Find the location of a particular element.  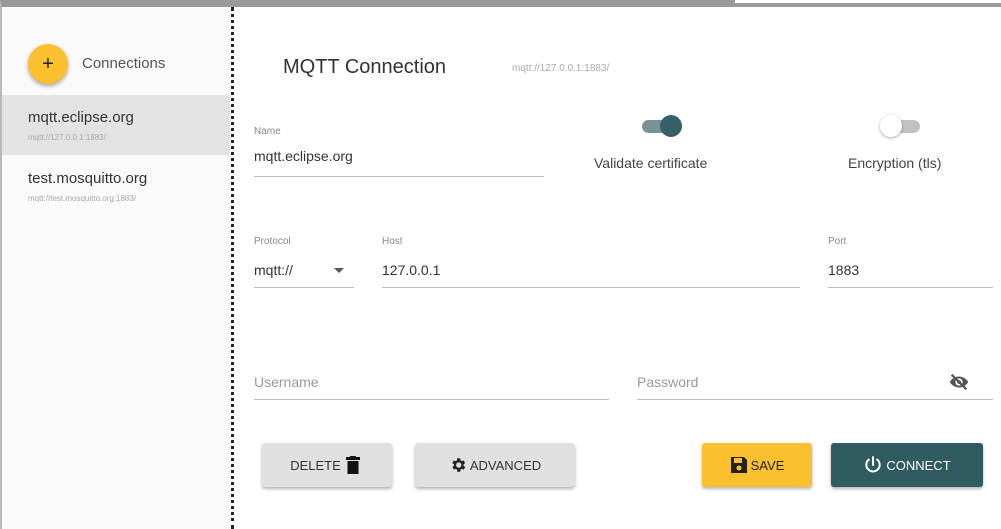

add-connection-button: + is located at coordinates (48, 64).